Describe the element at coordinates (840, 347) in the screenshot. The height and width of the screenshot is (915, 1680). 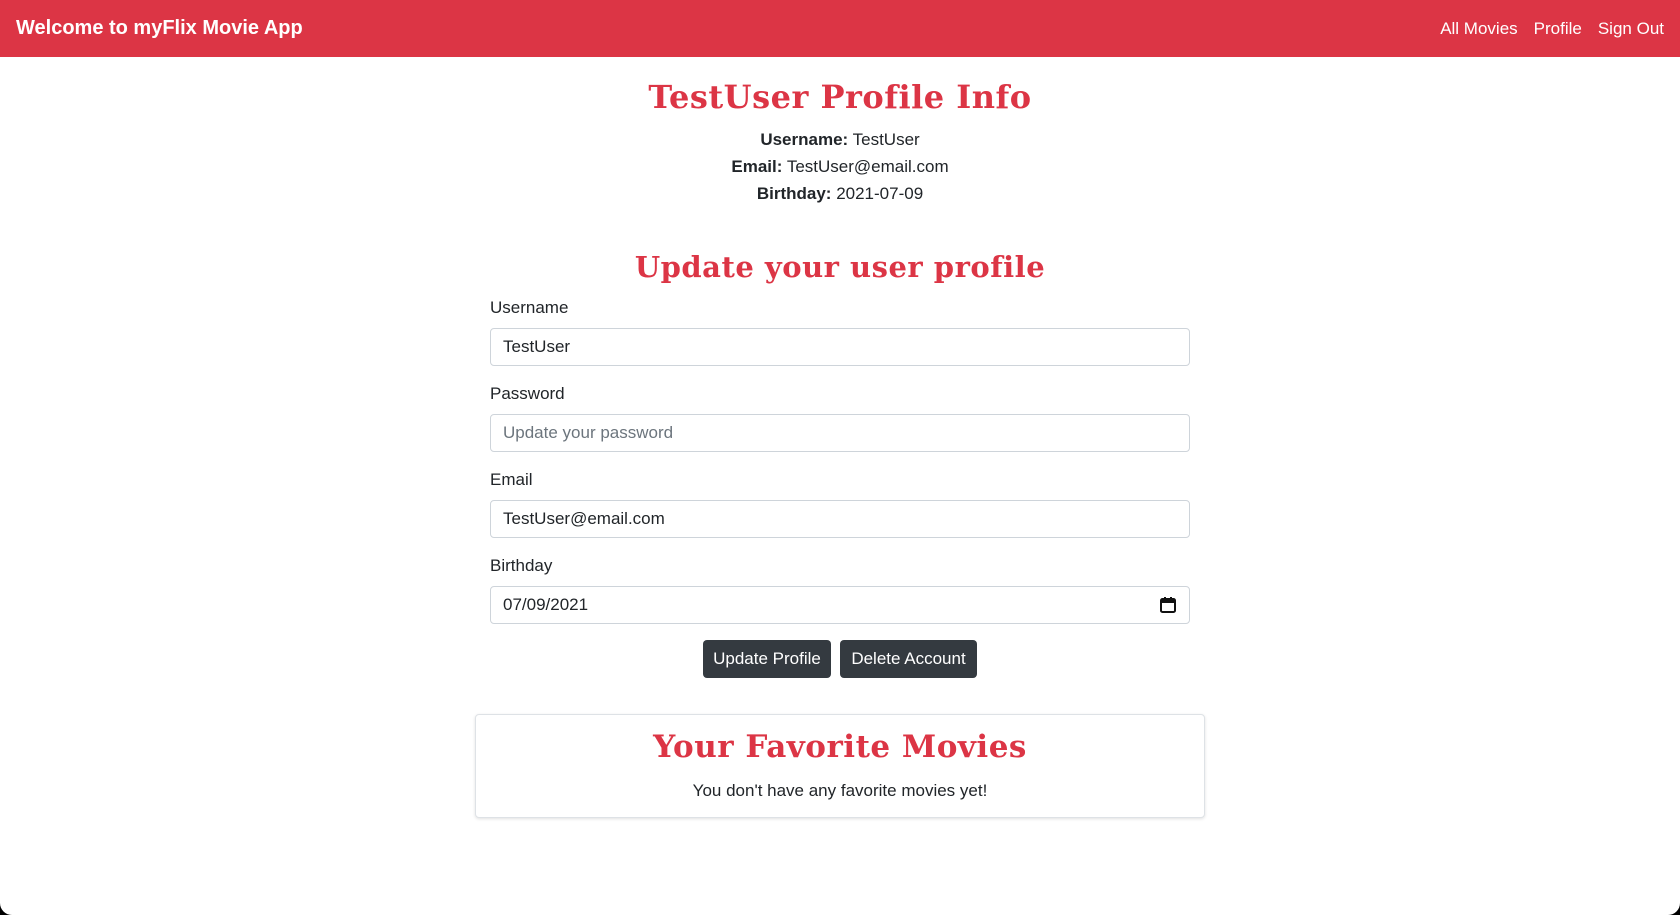
I see `username-field` at that location.